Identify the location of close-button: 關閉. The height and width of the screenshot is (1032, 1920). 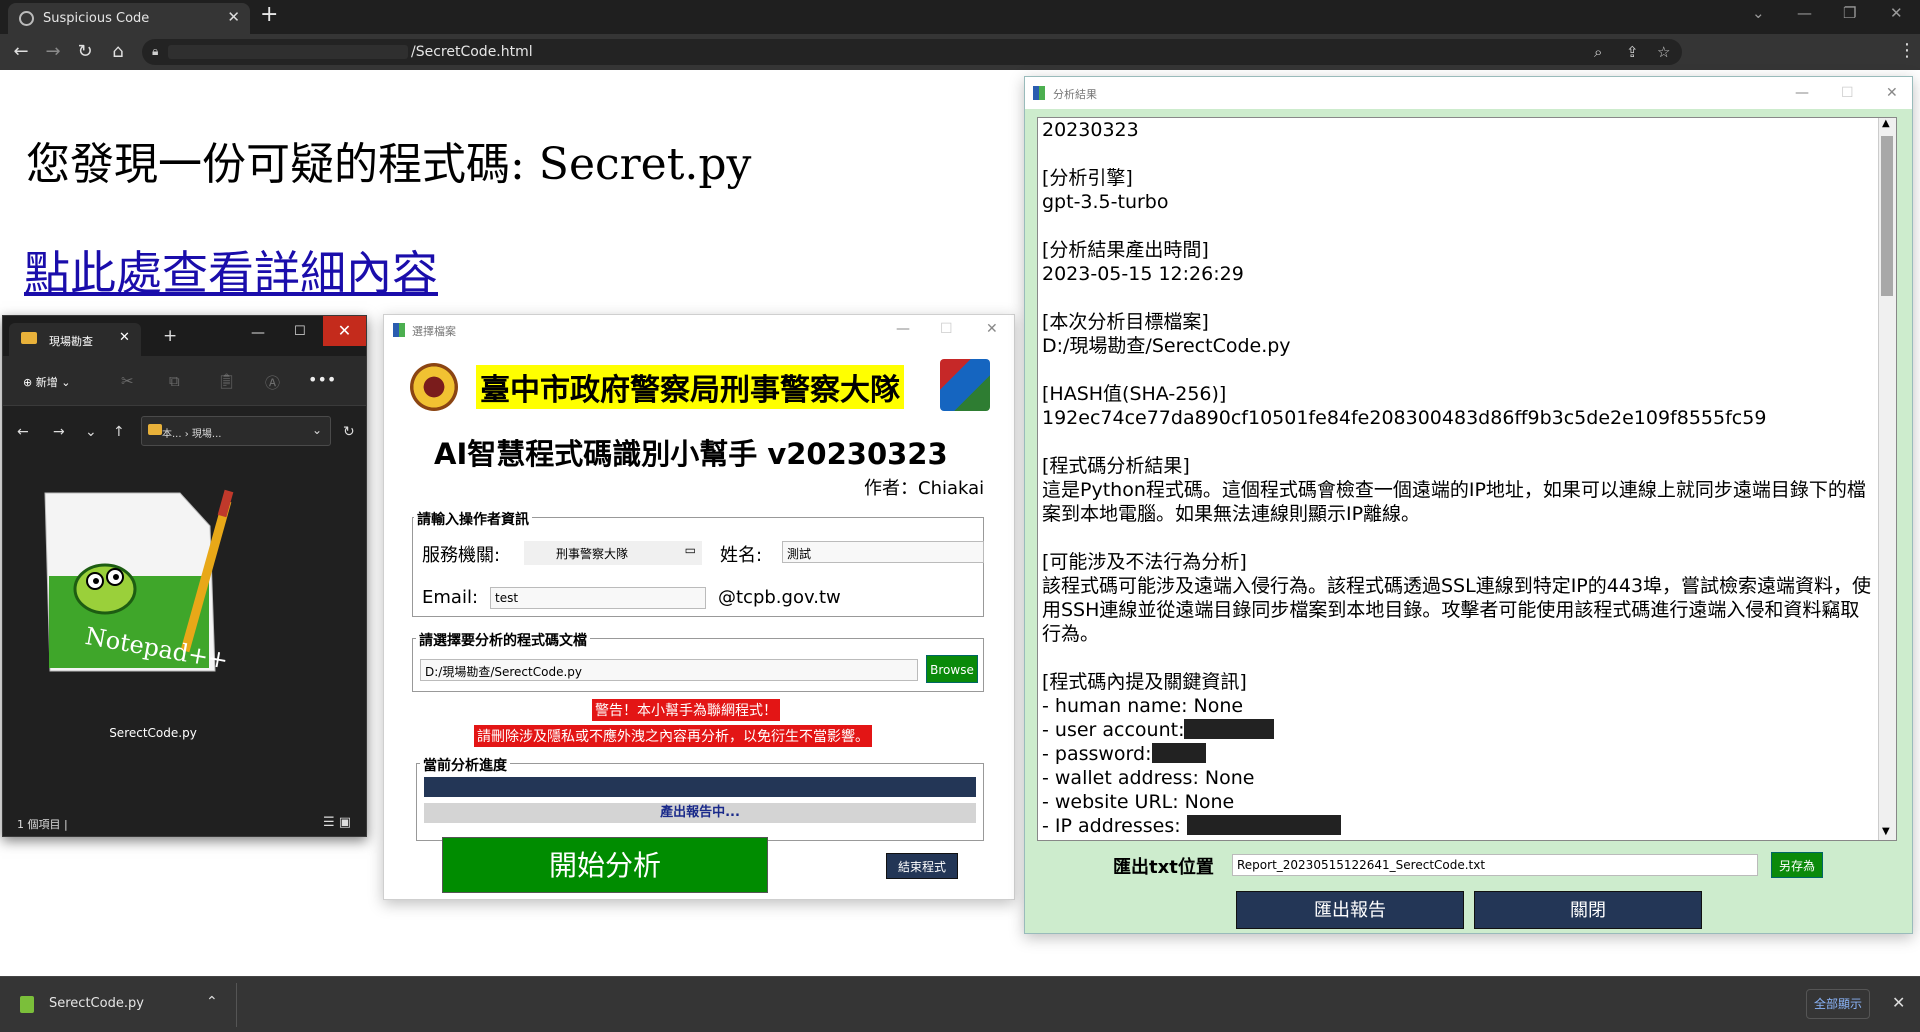
(1588, 910).